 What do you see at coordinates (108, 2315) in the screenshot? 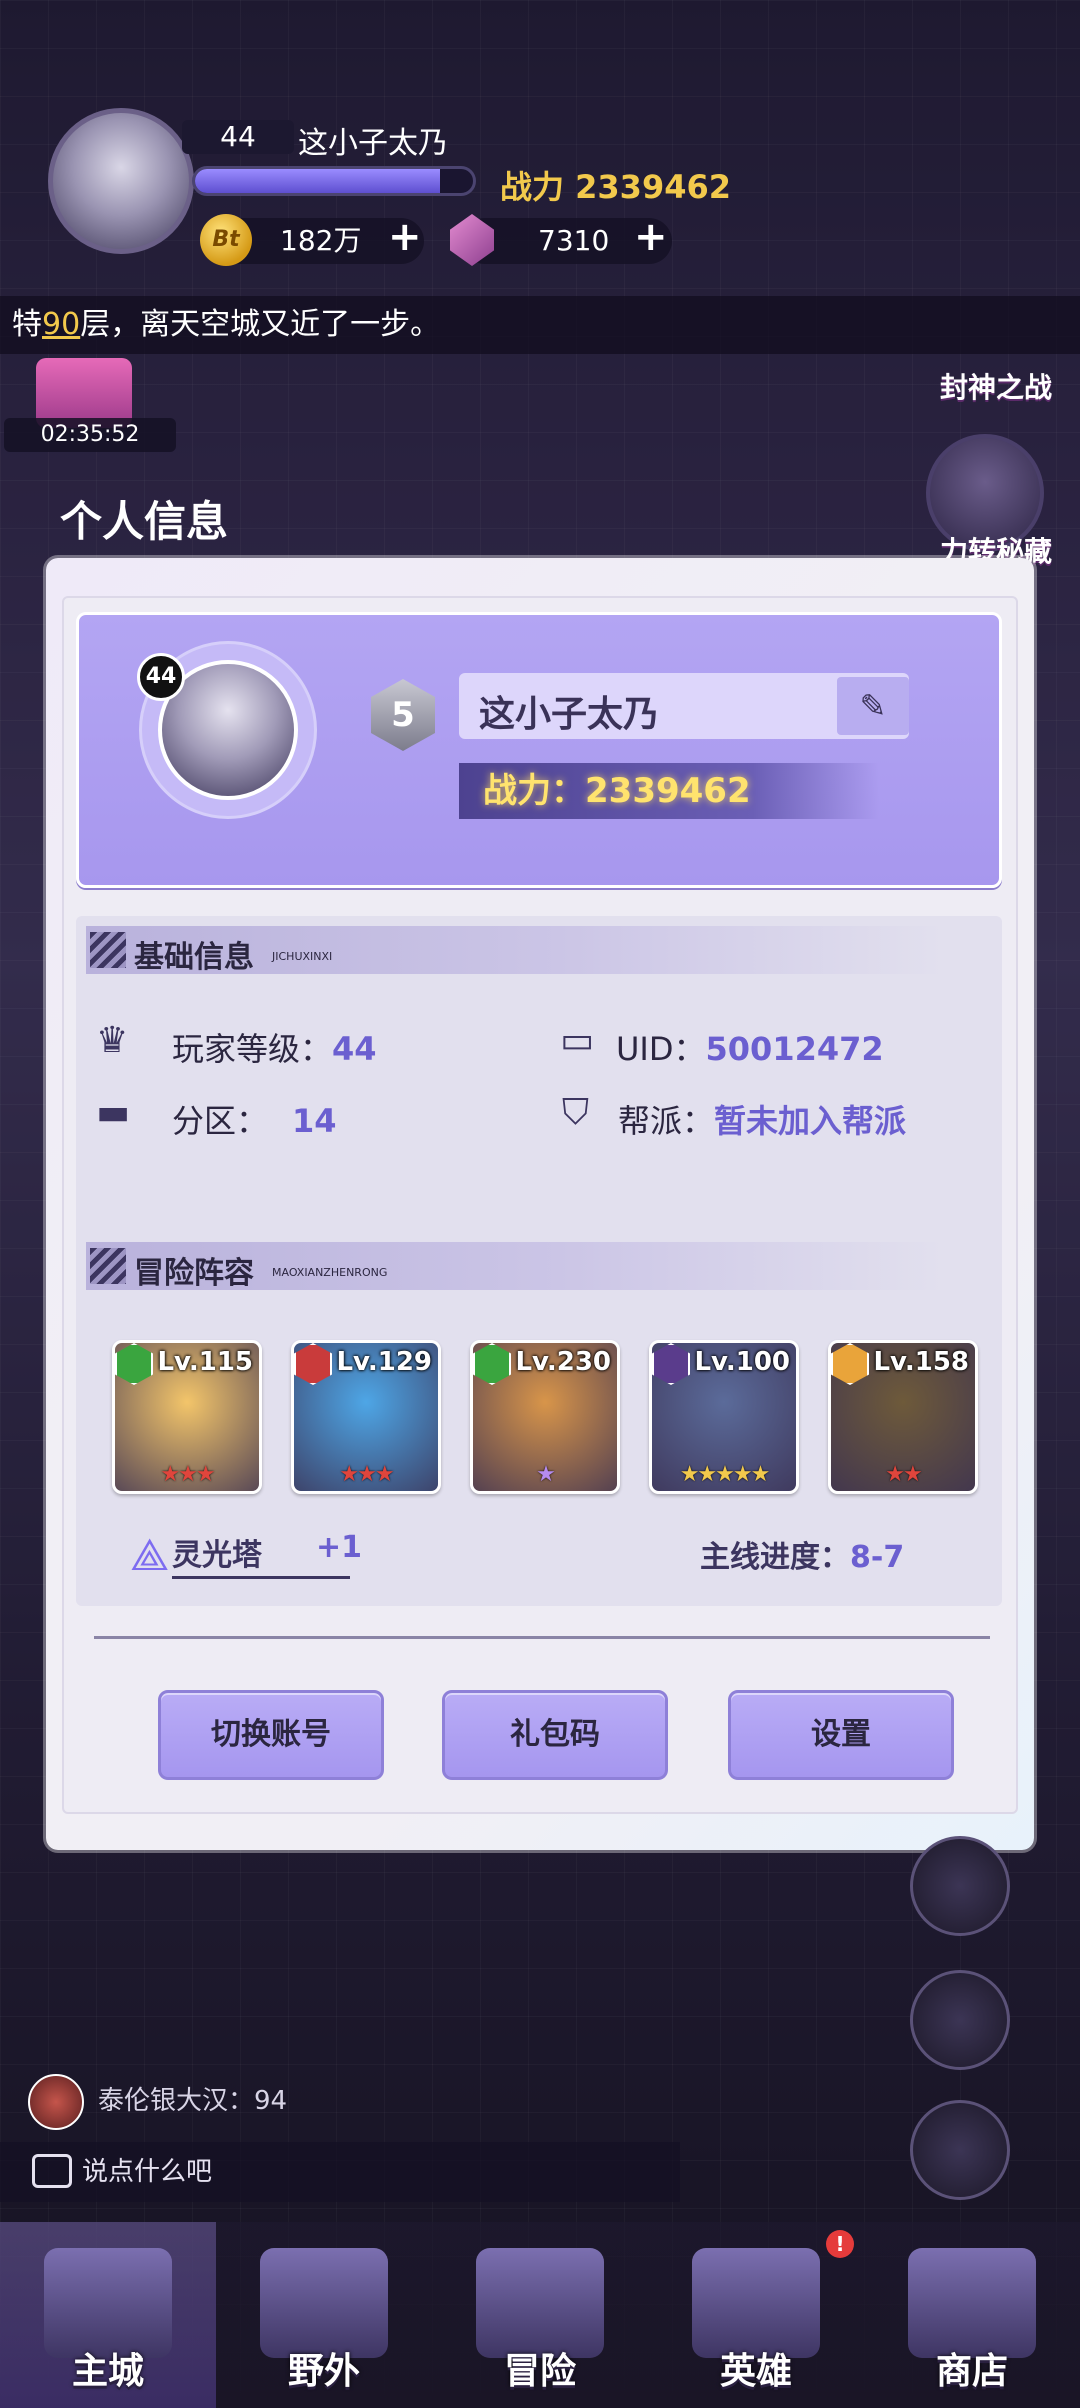
I see `nav-main-city: 主城` at bounding box center [108, 2315].